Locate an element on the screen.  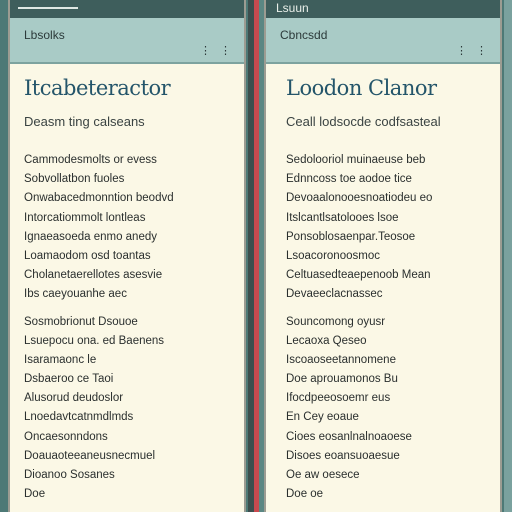
text-line: Doe aprouamonos Bu is located at coordinates (342, 379).